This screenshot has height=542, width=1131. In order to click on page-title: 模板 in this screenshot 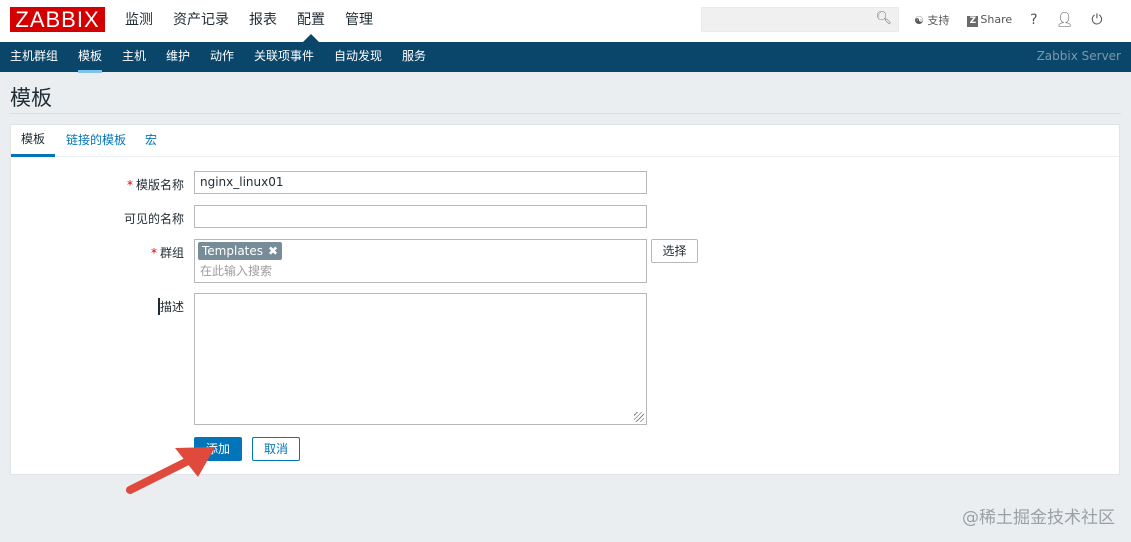, I will do `click(31, 98)`.